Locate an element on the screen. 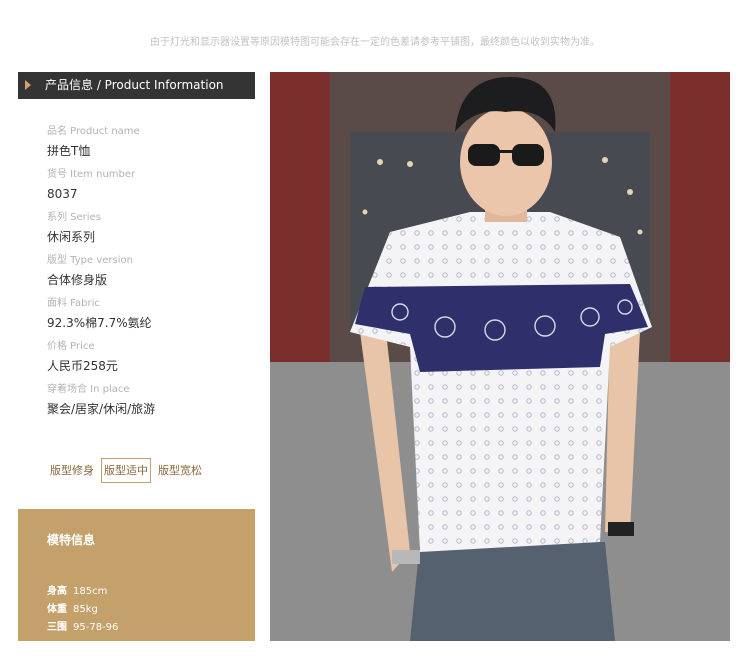  fit-options: 版型修身 版型适中 版型宽松 is located at coordinates (126, 470).